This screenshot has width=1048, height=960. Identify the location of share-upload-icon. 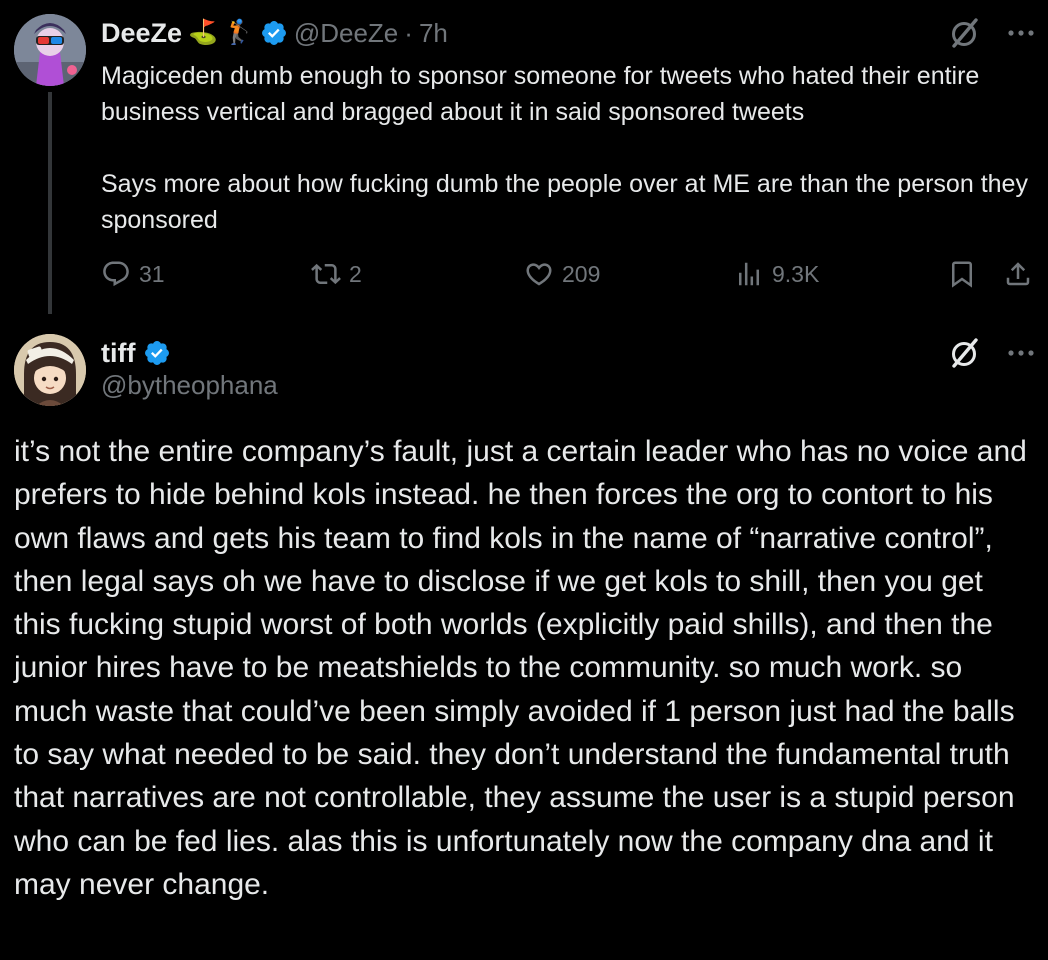
(1018, 274).